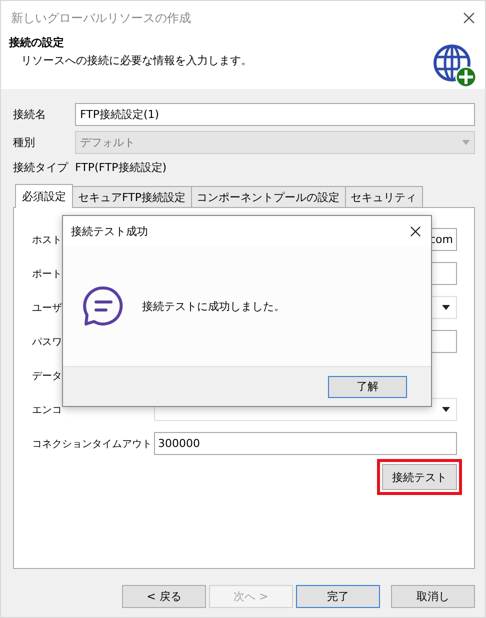 This screenshot has height=618, width=486. Describe the element at coordinates (109, 231) in the screenshot. I see `dialog-title: 接続テスト成功` at that location.